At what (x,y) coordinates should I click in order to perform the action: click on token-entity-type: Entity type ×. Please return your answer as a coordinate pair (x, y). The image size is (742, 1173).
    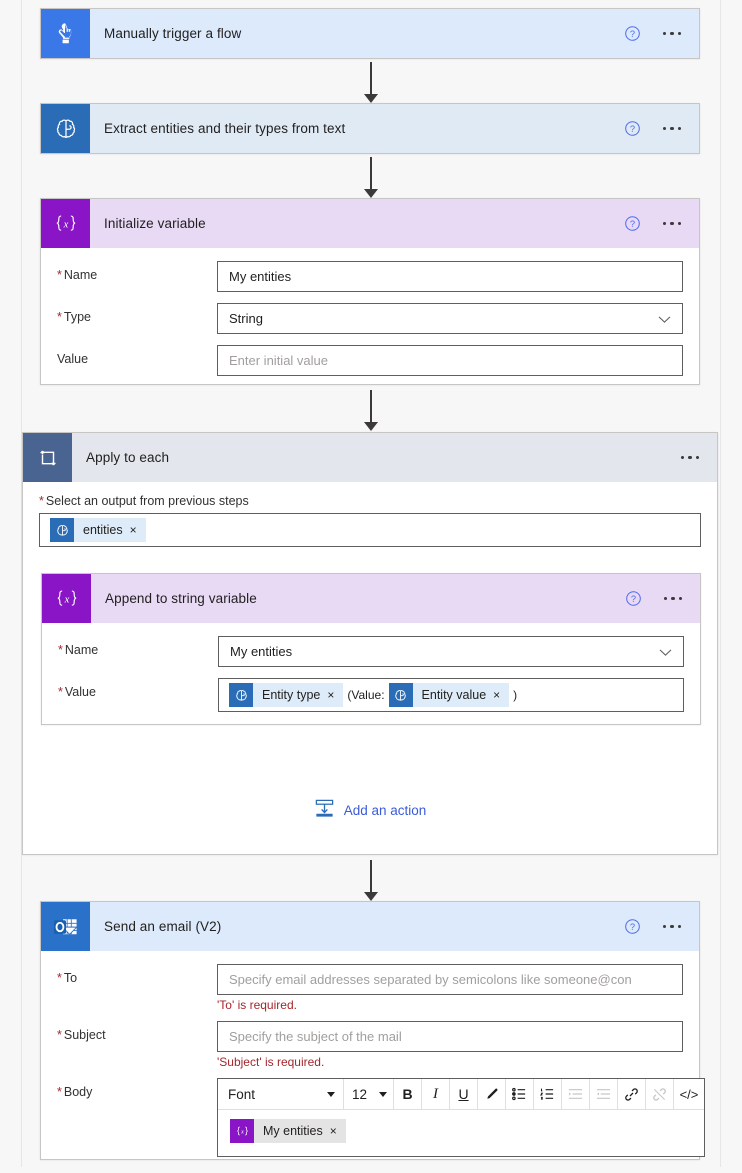
    Looking at the image, I should click on (286, 695).